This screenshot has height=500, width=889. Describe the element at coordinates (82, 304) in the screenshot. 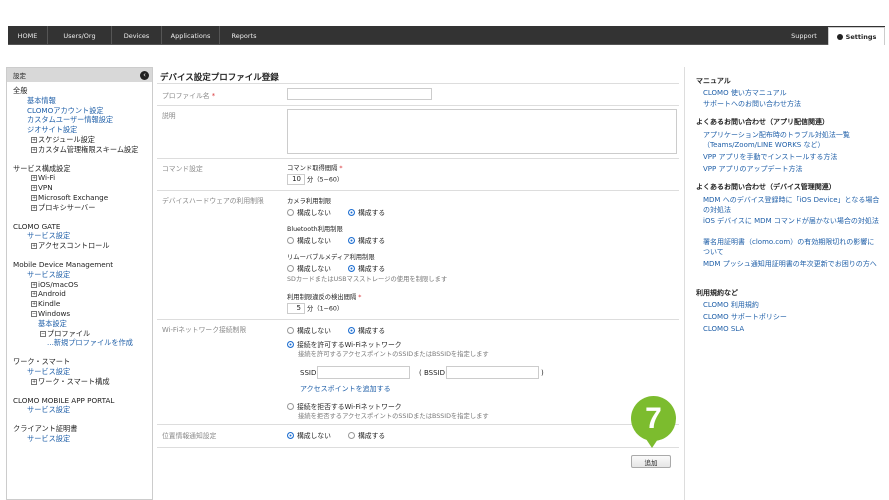

I see `sidebar-item: + Kindle` at that location.